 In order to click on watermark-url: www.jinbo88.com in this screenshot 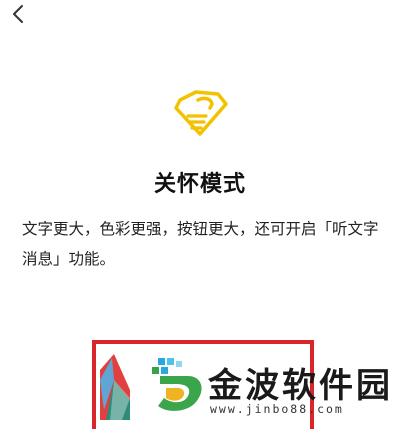, I will do `click(277, 409)`.